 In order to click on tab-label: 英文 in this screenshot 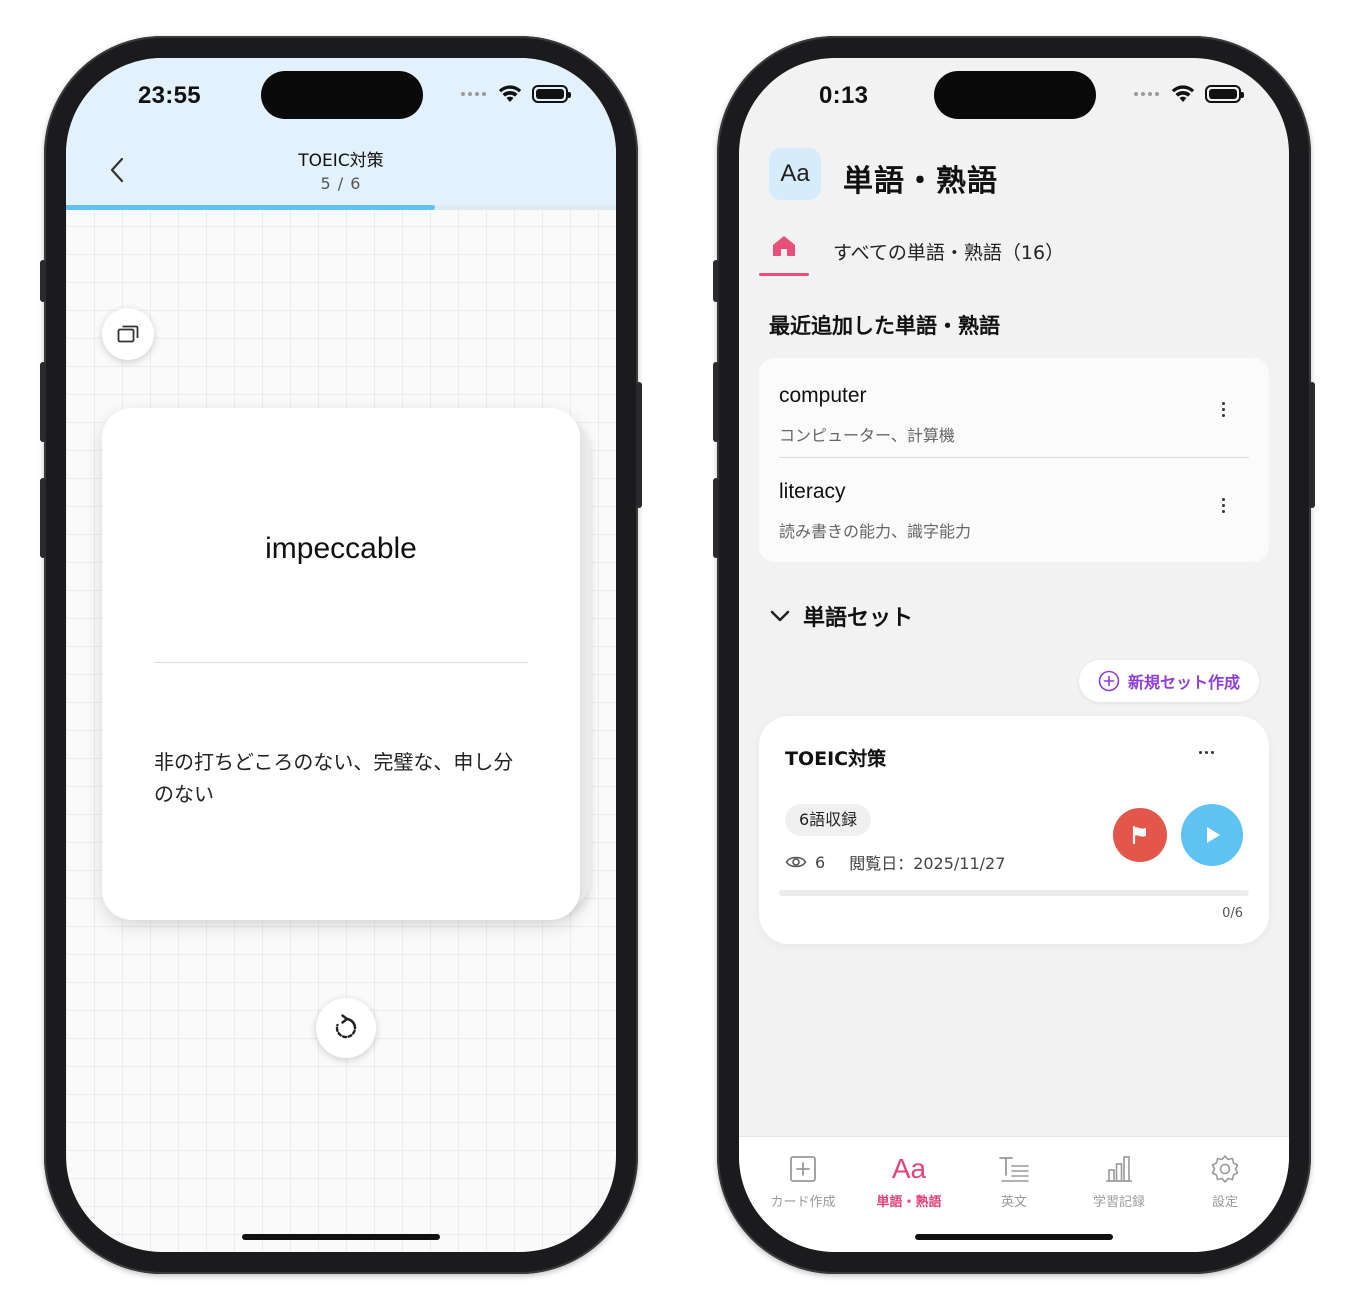, I will do `click(1013, 1202)`.